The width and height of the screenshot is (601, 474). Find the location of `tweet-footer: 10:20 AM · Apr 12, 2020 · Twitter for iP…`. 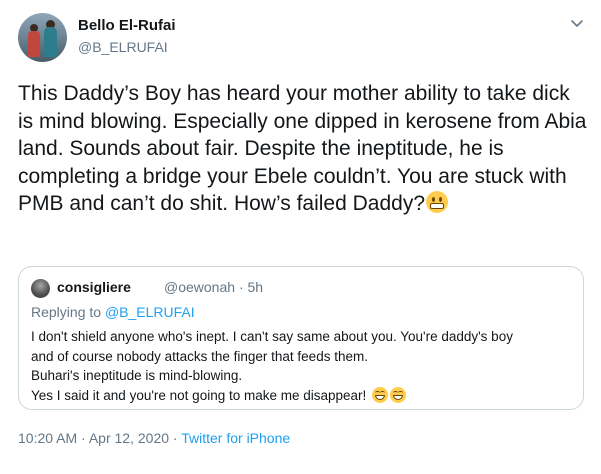

tweet-footer: 10:20 AM · Apr 12, 2020 · Twitter for iP… is located at coordinates (154, 438).